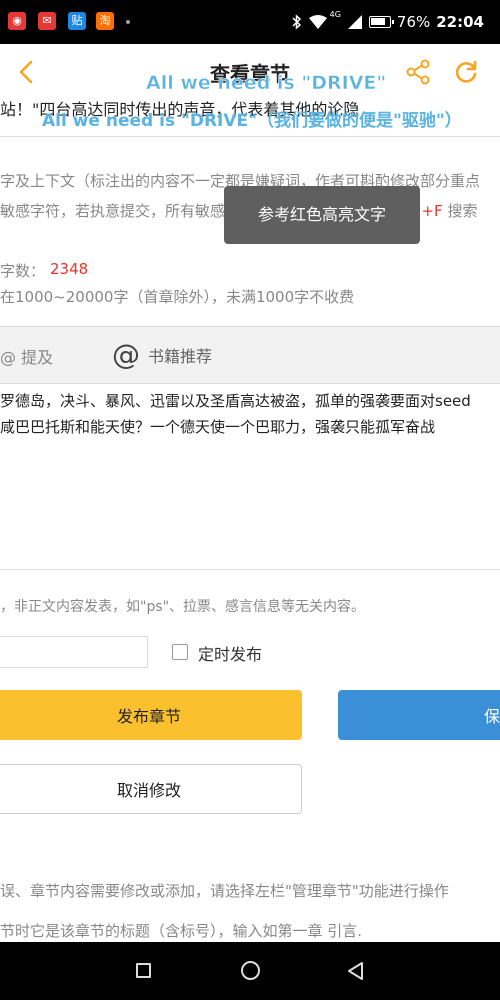 Image resolution: width=500 pixels, height=1000 pixels. Describe the element at coordinates (230, 654) in the screenshot. I see `schedule-label: 定时发布` at that location.